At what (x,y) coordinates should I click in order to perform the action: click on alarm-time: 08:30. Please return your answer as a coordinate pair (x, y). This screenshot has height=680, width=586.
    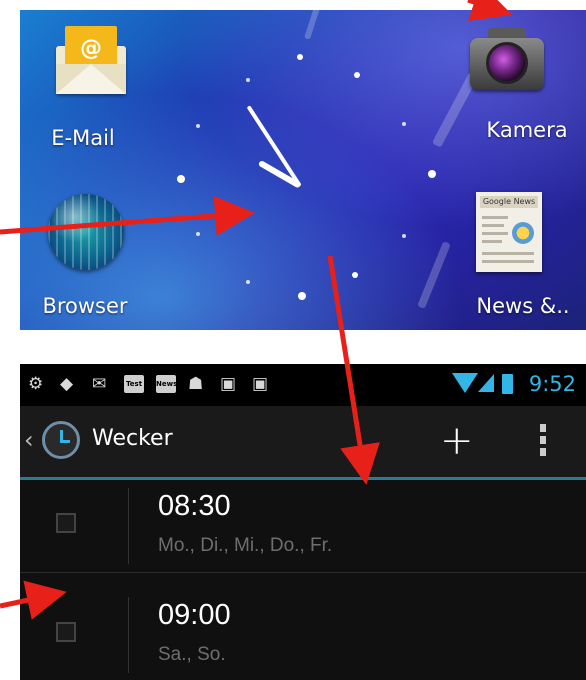
    Looking at the image, I should click on (194, 506).